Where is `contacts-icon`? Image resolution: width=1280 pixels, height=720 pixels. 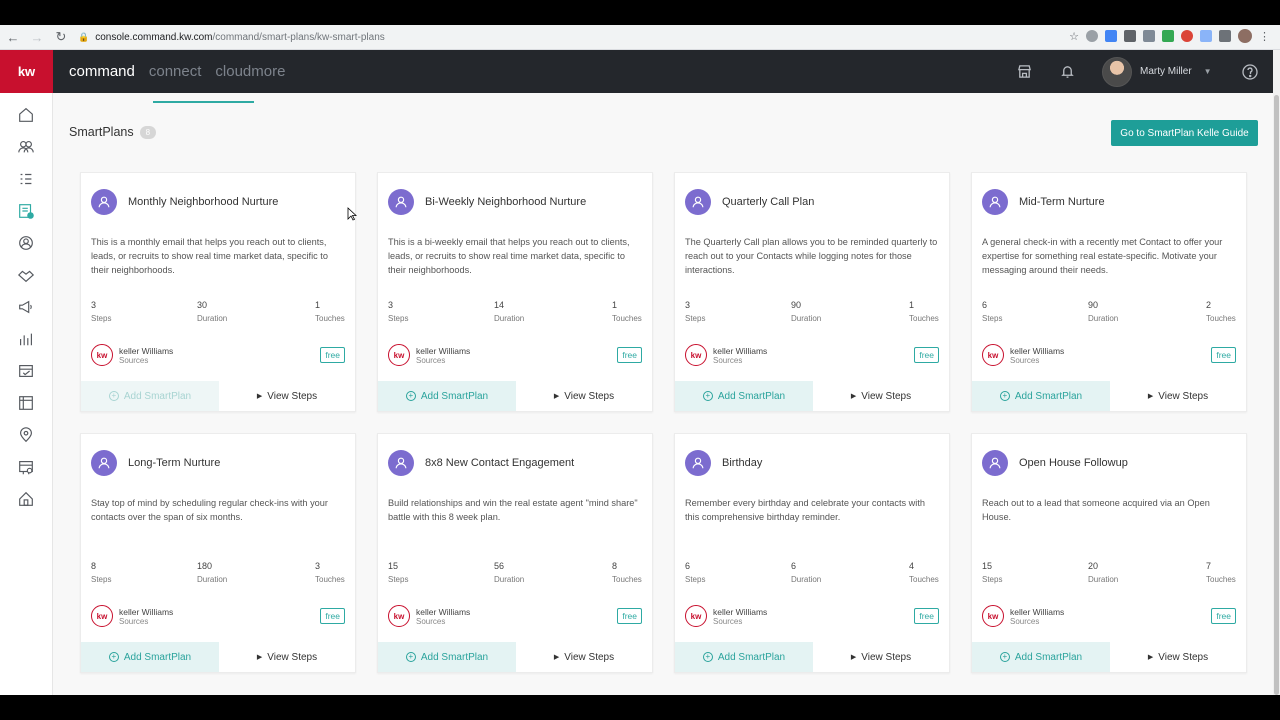 contacts-icon is located at coordinates (26, 147).